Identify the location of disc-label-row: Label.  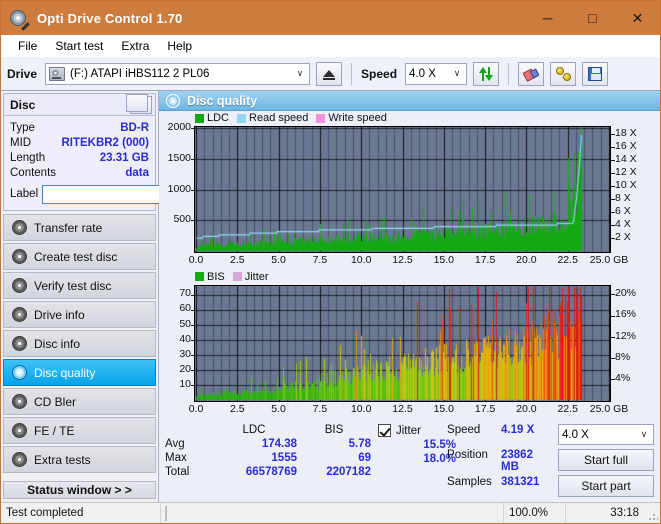
(111, 194).